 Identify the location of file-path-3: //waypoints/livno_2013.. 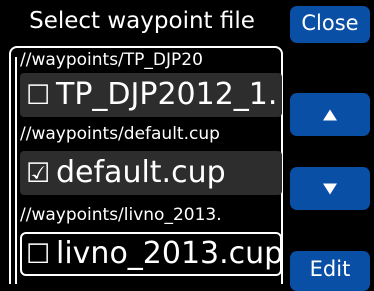
(121, 215).